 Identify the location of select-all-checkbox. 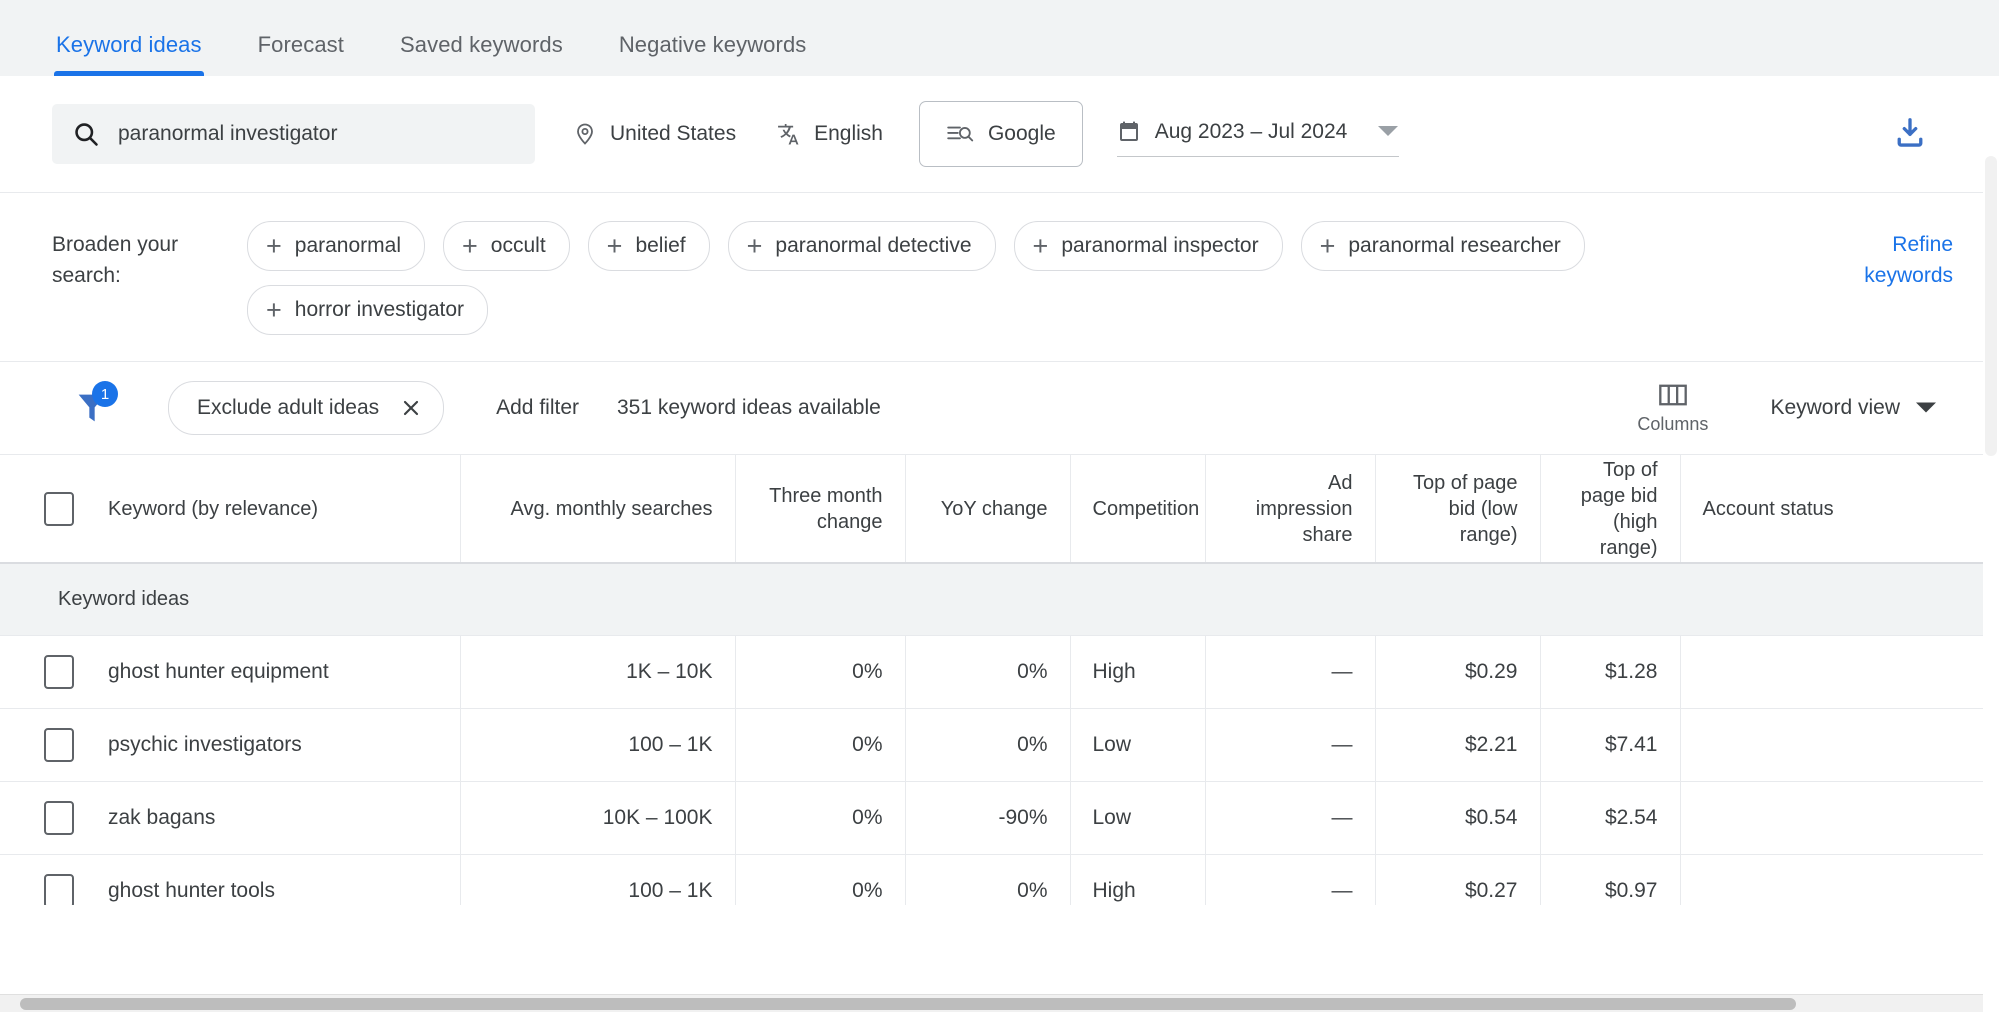
(59, 508).